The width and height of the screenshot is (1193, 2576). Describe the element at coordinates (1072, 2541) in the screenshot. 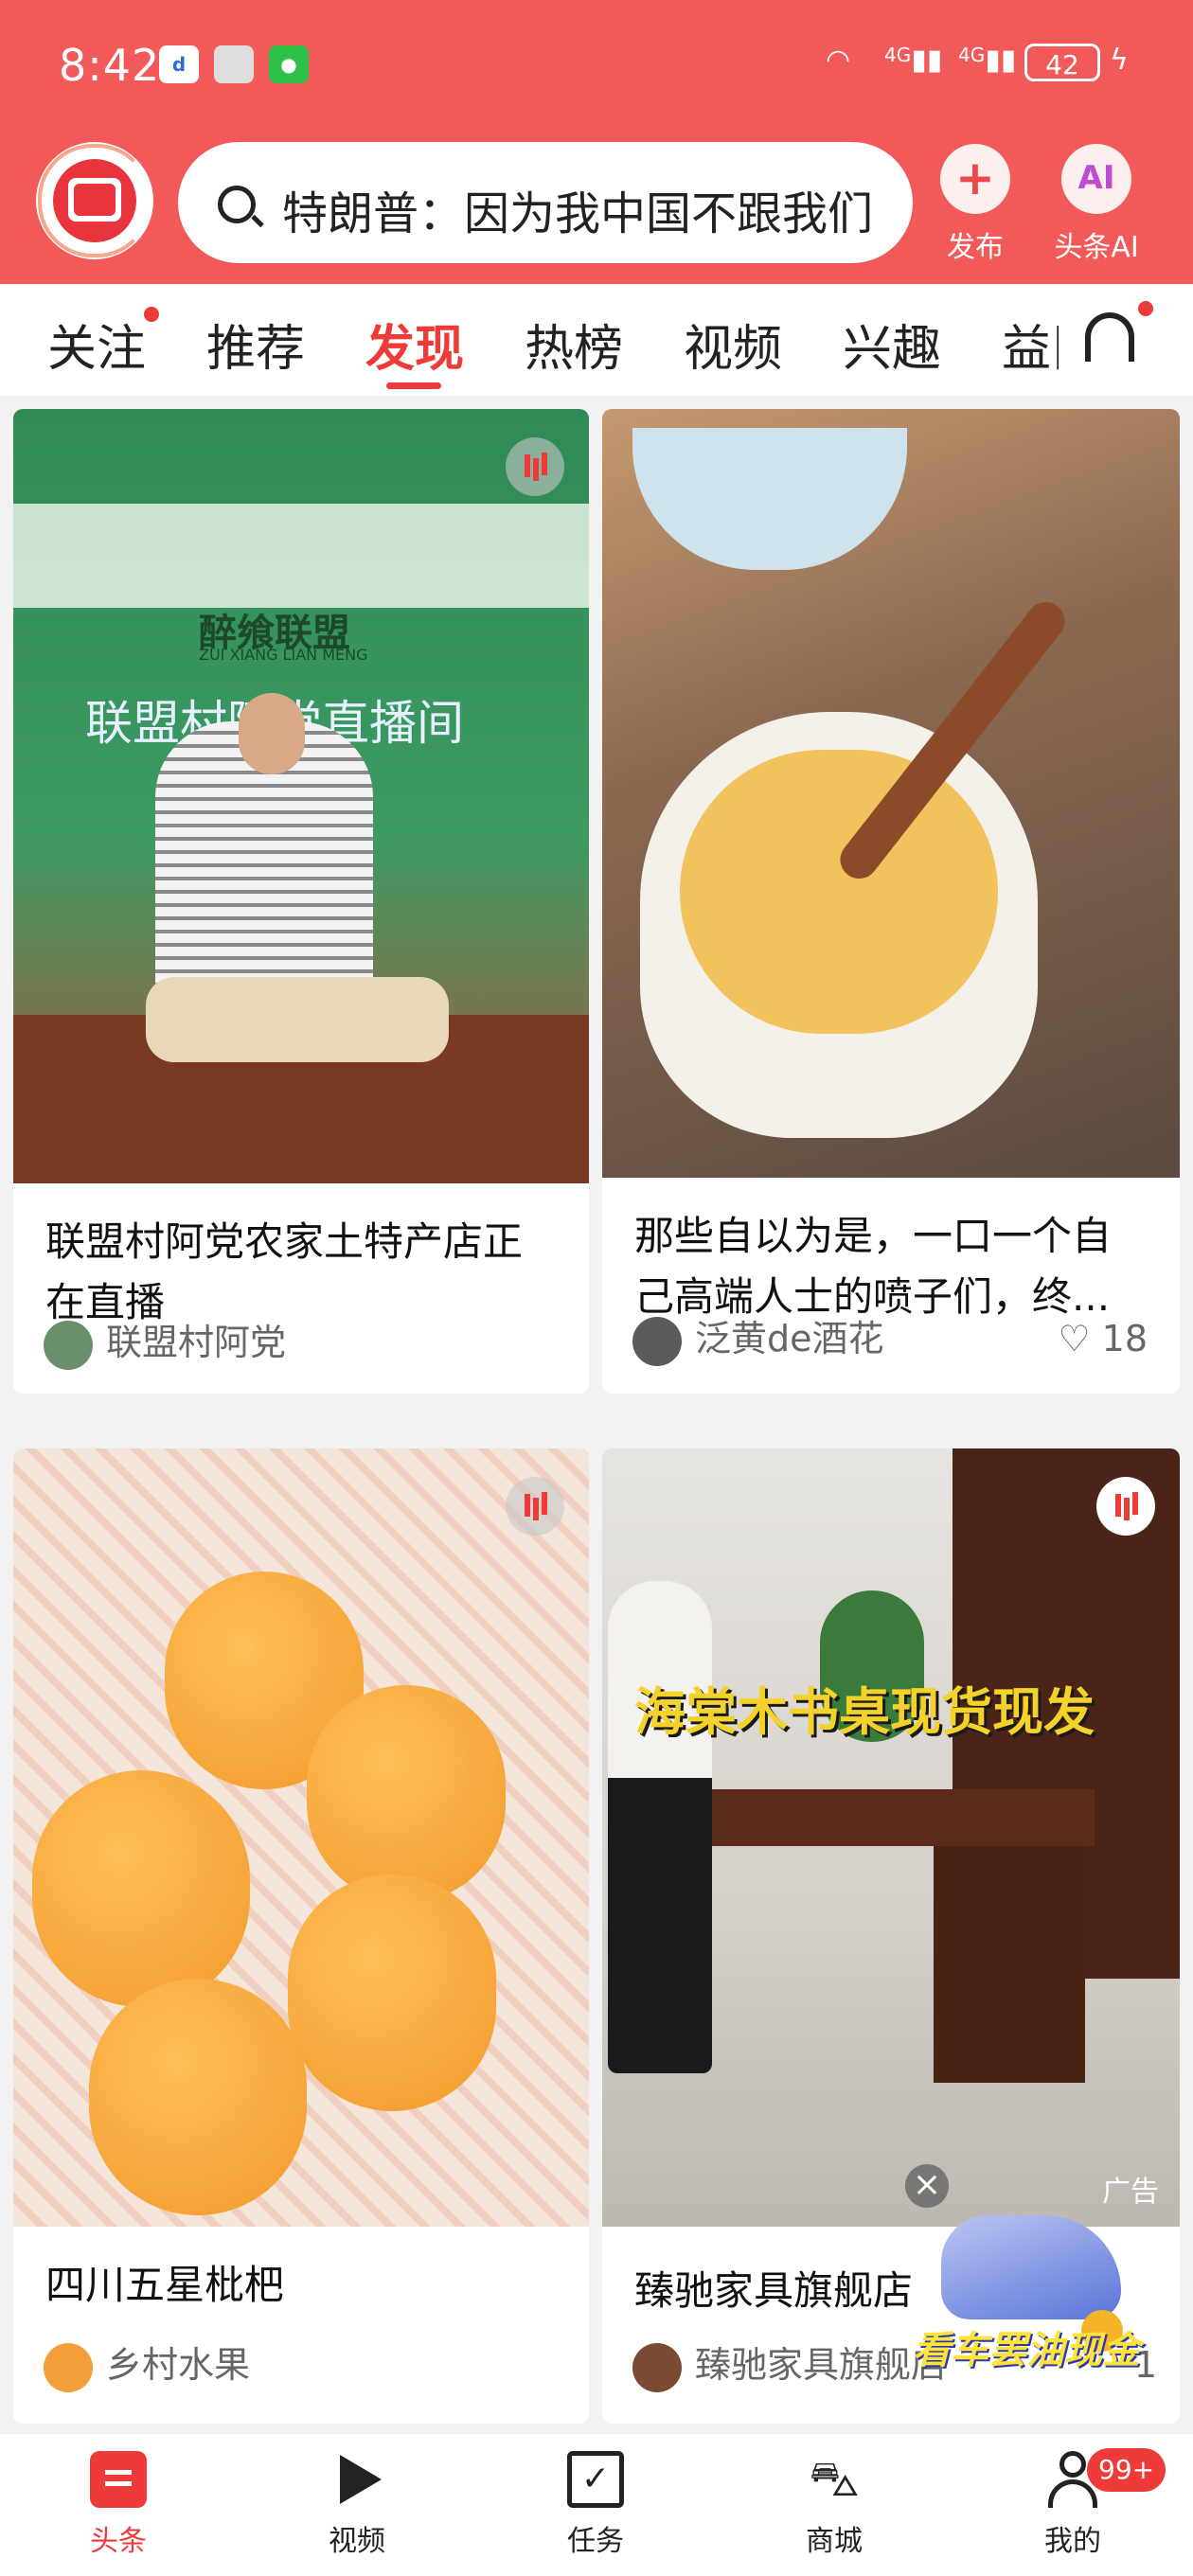

I see `nav-label: 我的` at that location.